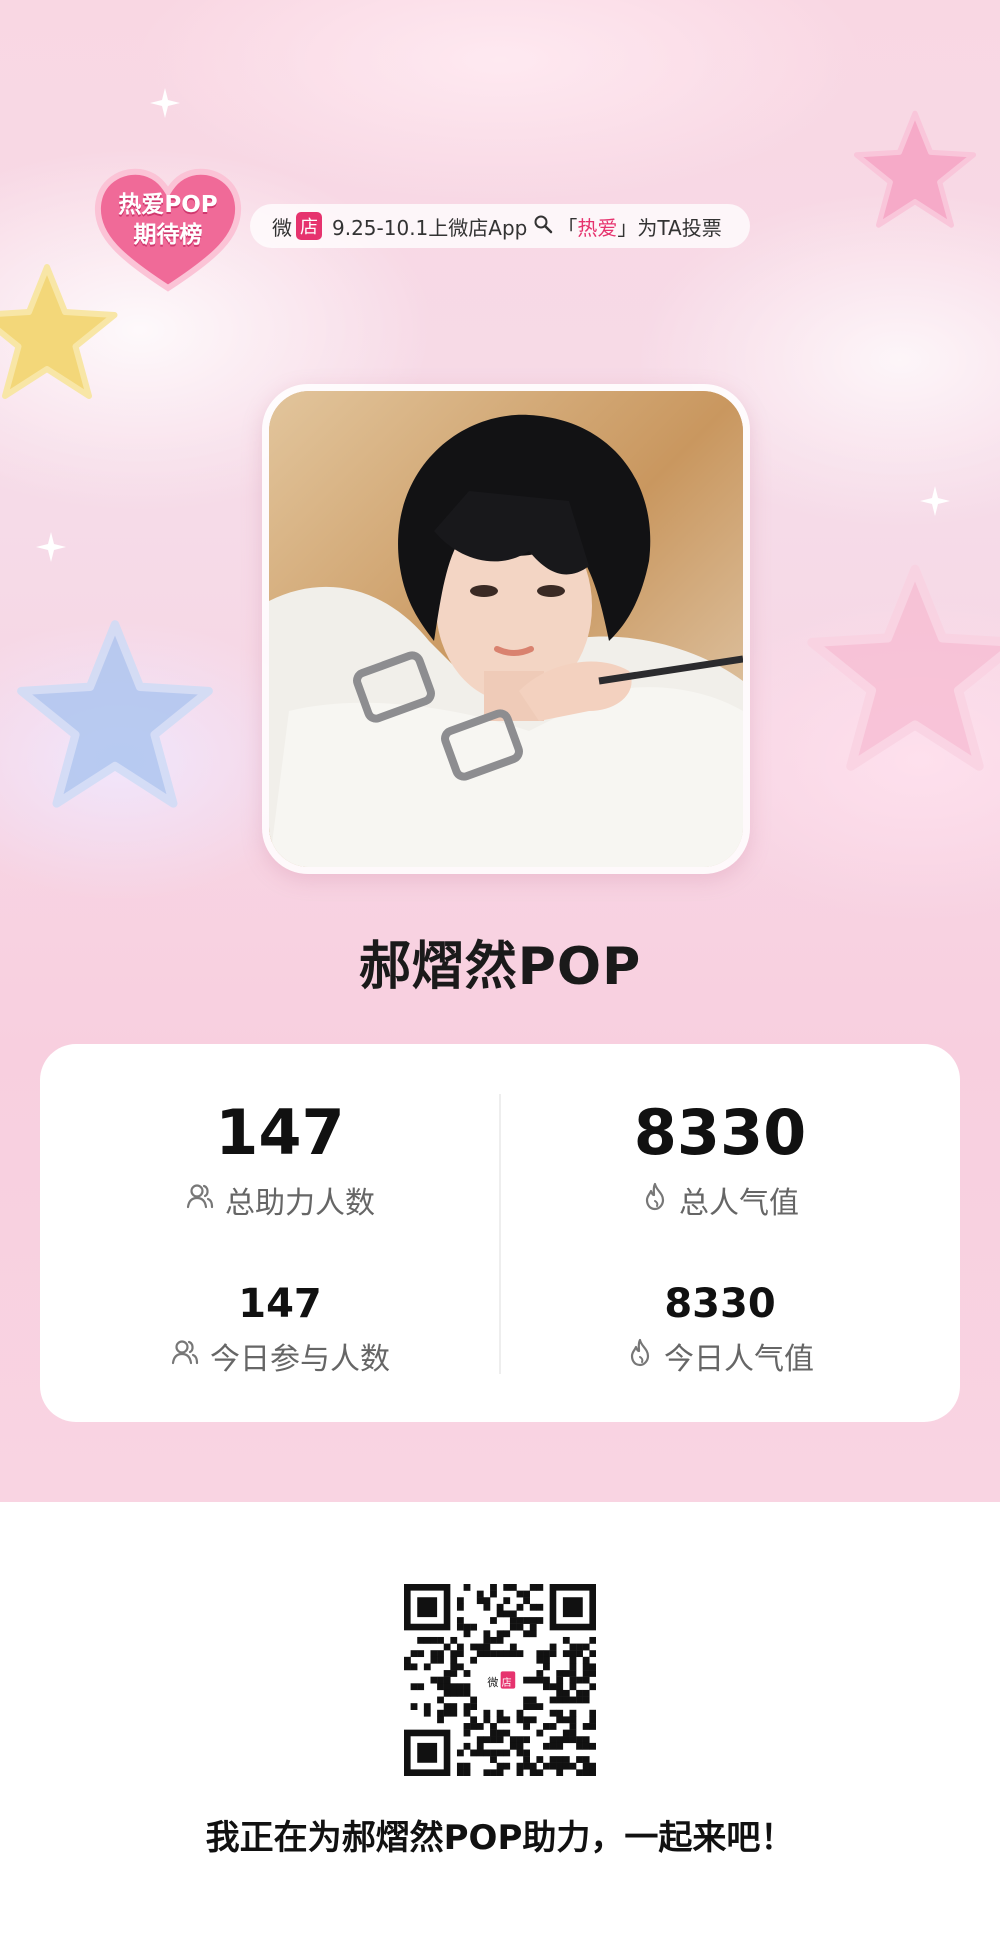  I want to click on stat-total-popularity: 8330 总人气值, so click(720, 1160).